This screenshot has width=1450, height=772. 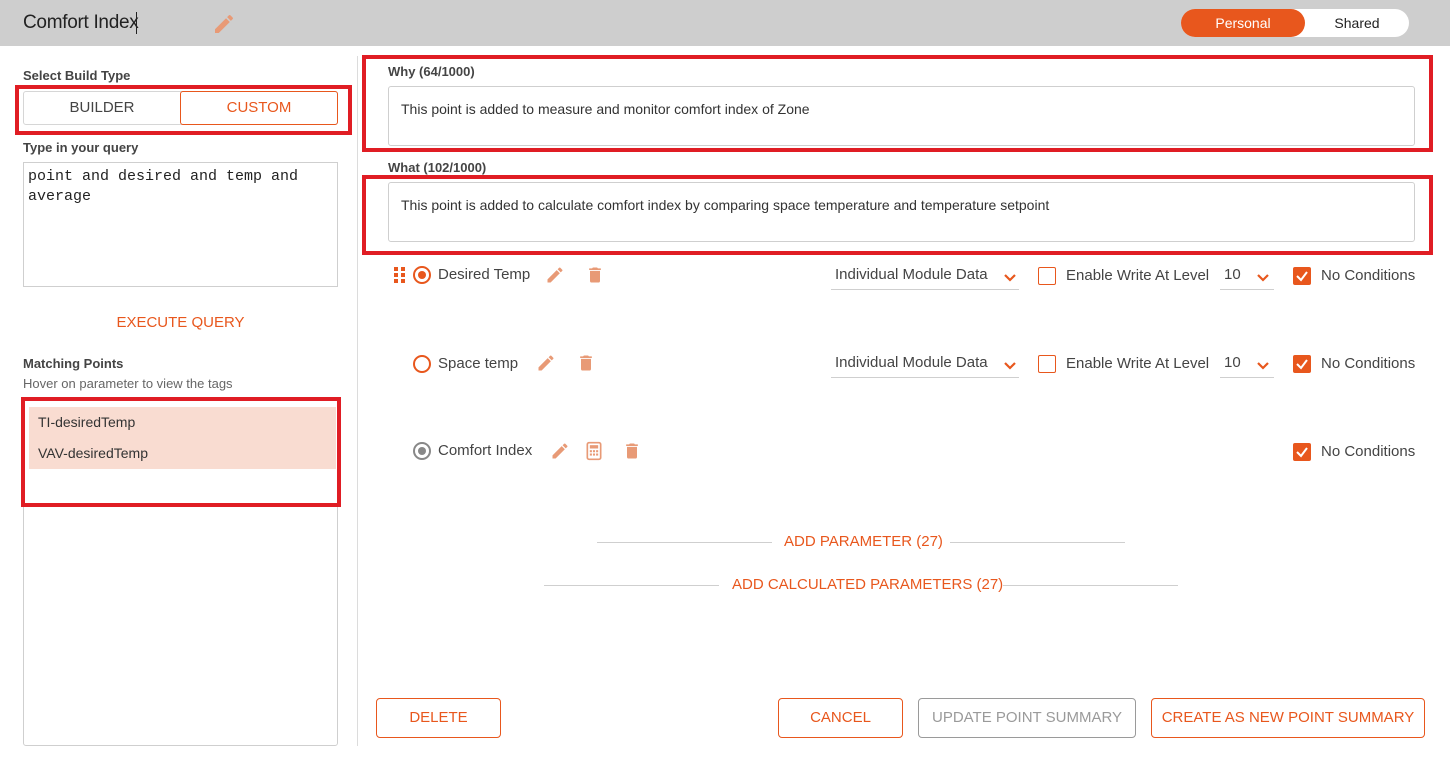 I want to click on create-new-point-summary-button: CREATE AS NEW POINT SUMMARY, so click(x=1288, y=718).